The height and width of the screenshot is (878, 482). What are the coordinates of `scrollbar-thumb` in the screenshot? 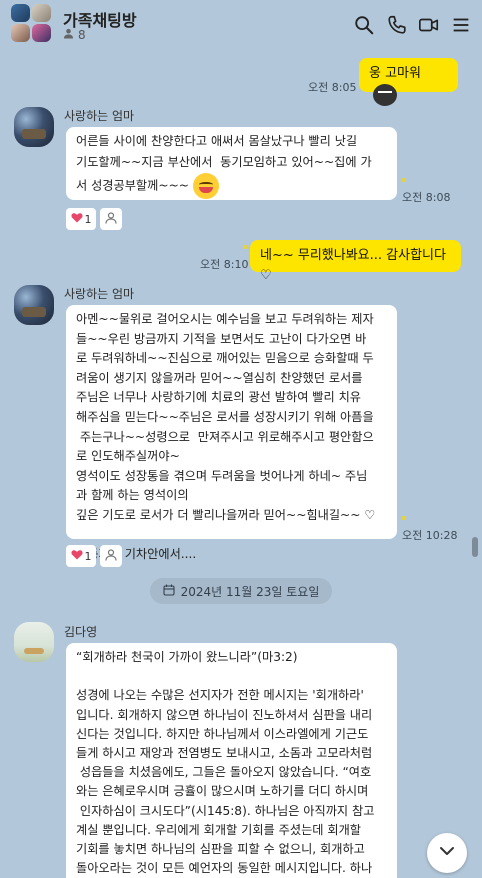 It's located at (475, 547).